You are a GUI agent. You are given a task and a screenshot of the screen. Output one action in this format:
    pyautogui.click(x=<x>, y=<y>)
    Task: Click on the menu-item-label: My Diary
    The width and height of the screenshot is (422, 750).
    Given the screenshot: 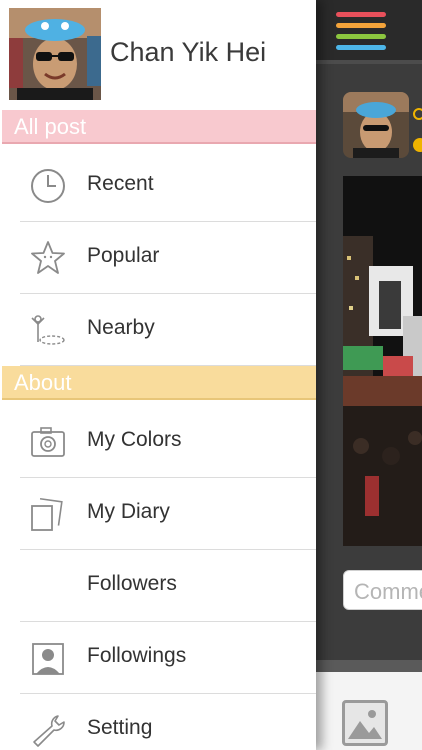 What is the action you would take?
    pyautogui.click(x=128, y=511)
    